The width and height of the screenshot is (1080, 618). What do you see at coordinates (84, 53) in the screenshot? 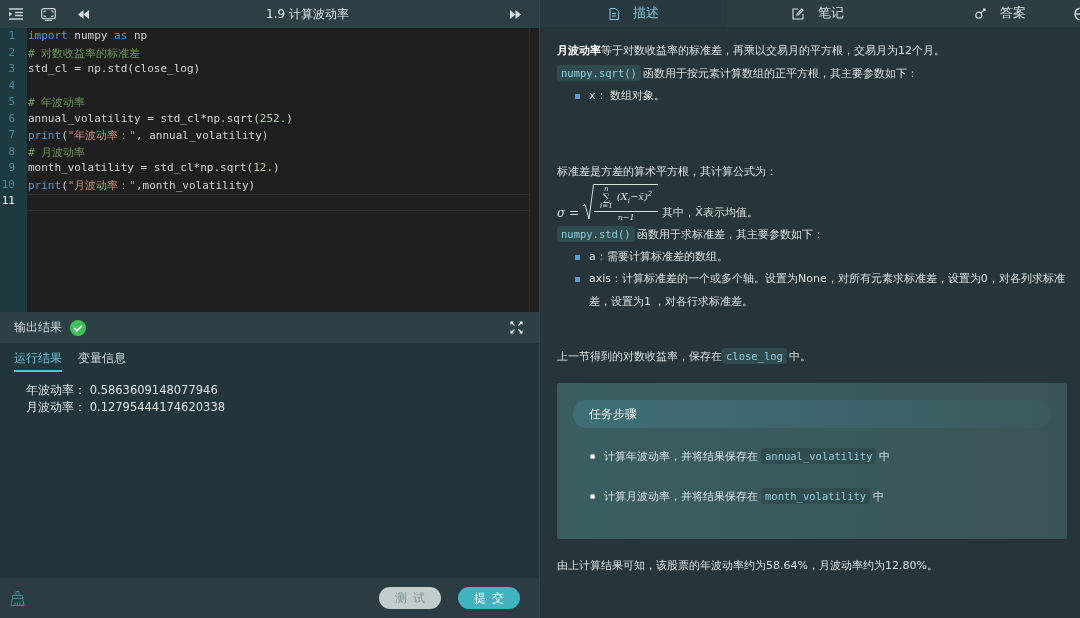
I see `code-line: # 对数收益率的标准差` at bounding box center [84, 53].